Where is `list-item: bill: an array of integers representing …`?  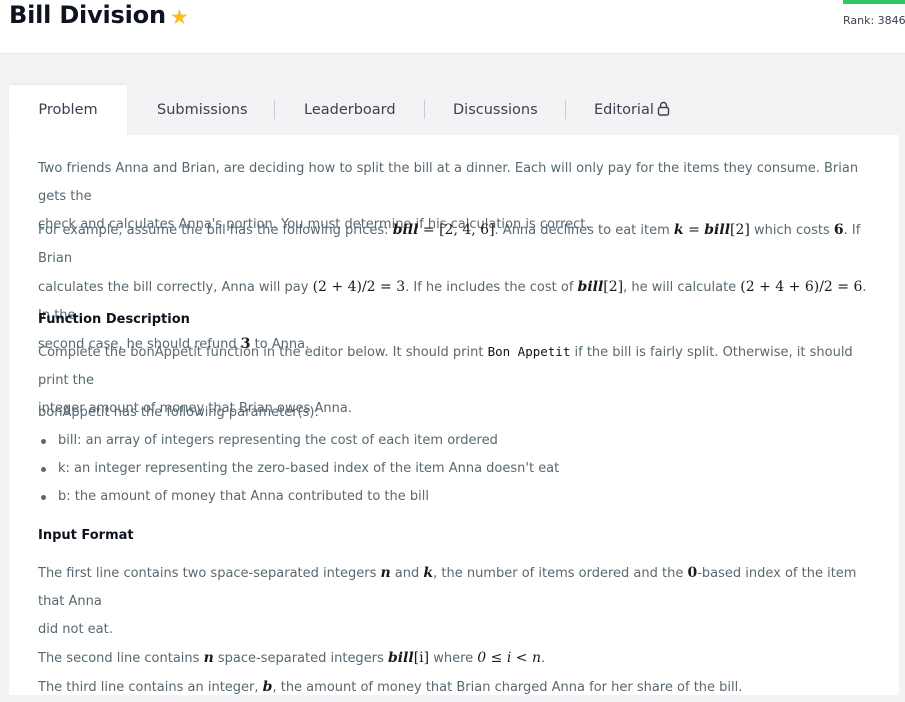 list-item: bill: an array of integers representing … is located at coordinates (458, 441).